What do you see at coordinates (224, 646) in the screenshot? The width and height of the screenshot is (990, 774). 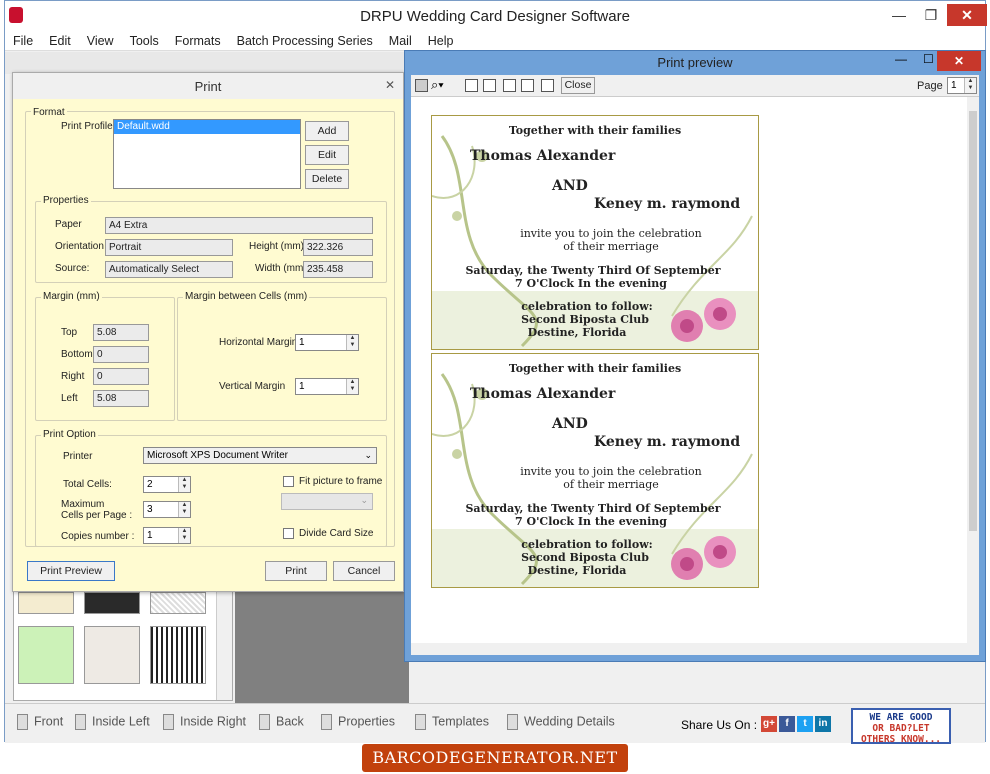 I see `thumbnail-scrollbar` at bounding box center [224, 646].